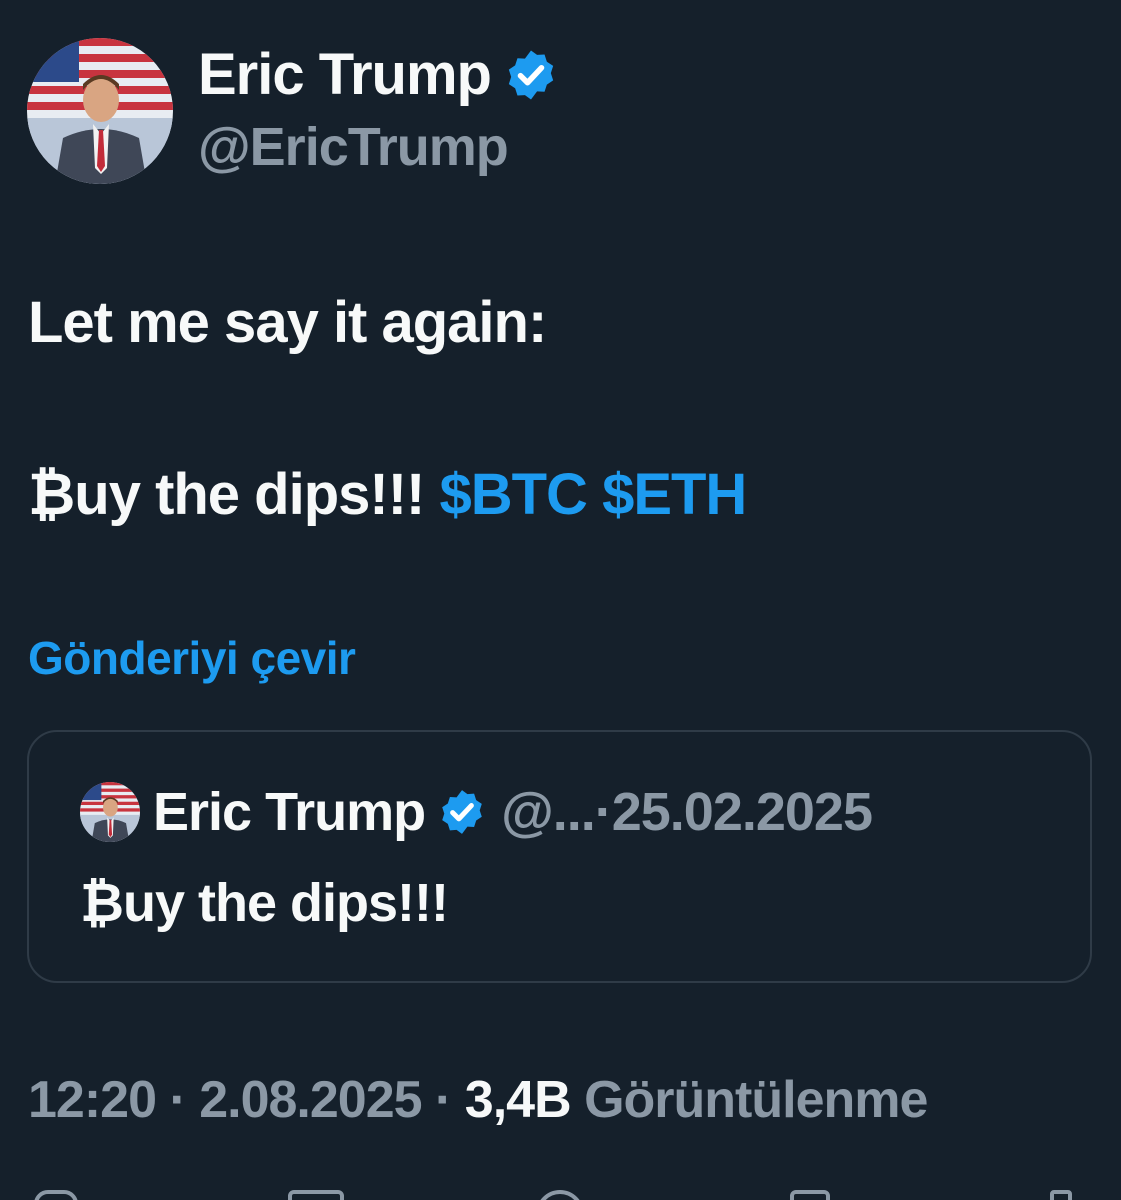 The width and height of the screenshot is (1121, 1200). What do you see at coordinates (264, 903) in the screenshot?
I see `quote-text: ₿uy the dips!!!` at bounding box center [264, 903].